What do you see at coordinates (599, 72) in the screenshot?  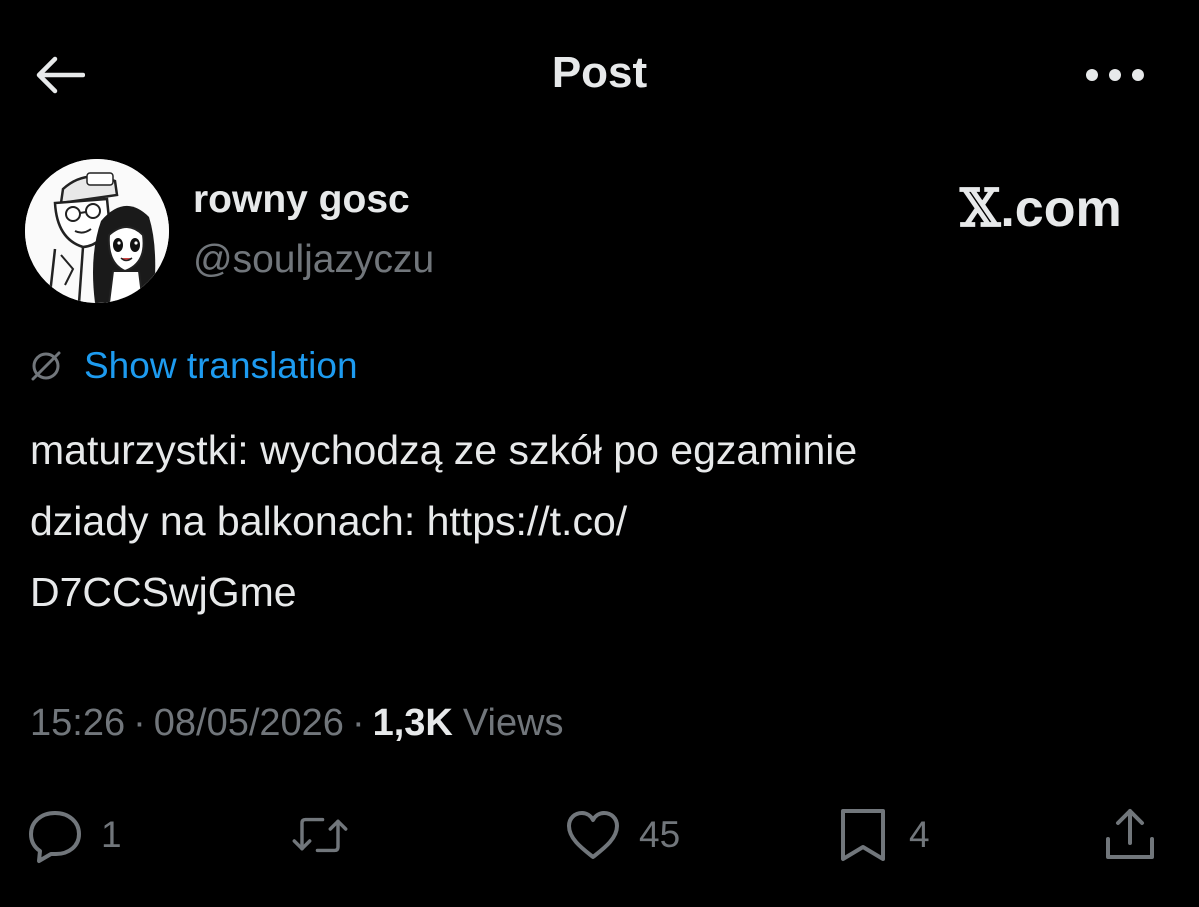 I see `page-title: Post` at bounding box center [599, 72].